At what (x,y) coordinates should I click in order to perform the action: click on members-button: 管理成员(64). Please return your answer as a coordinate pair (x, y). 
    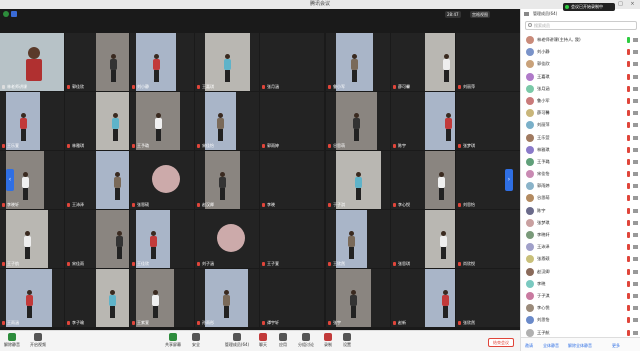
    Looking at the image, I should click on (237, 341).